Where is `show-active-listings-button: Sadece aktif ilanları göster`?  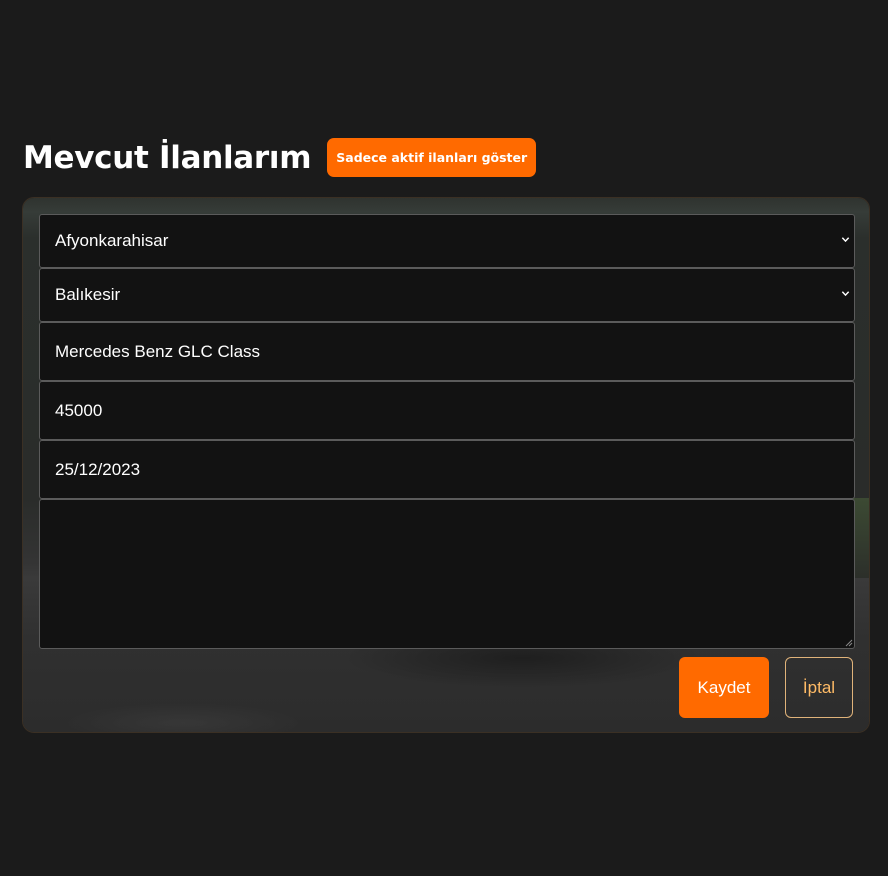 show-active-listings-button: Sadece aktif ilanları göster is located at coordinates (432, 157).